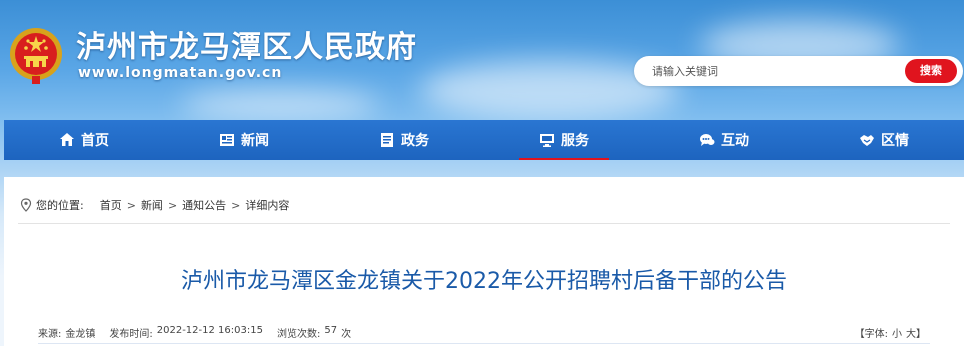  What do you see at coordinates (772, 71) in the screenshot?
I see `search-input` at bounding box center [772, 71].